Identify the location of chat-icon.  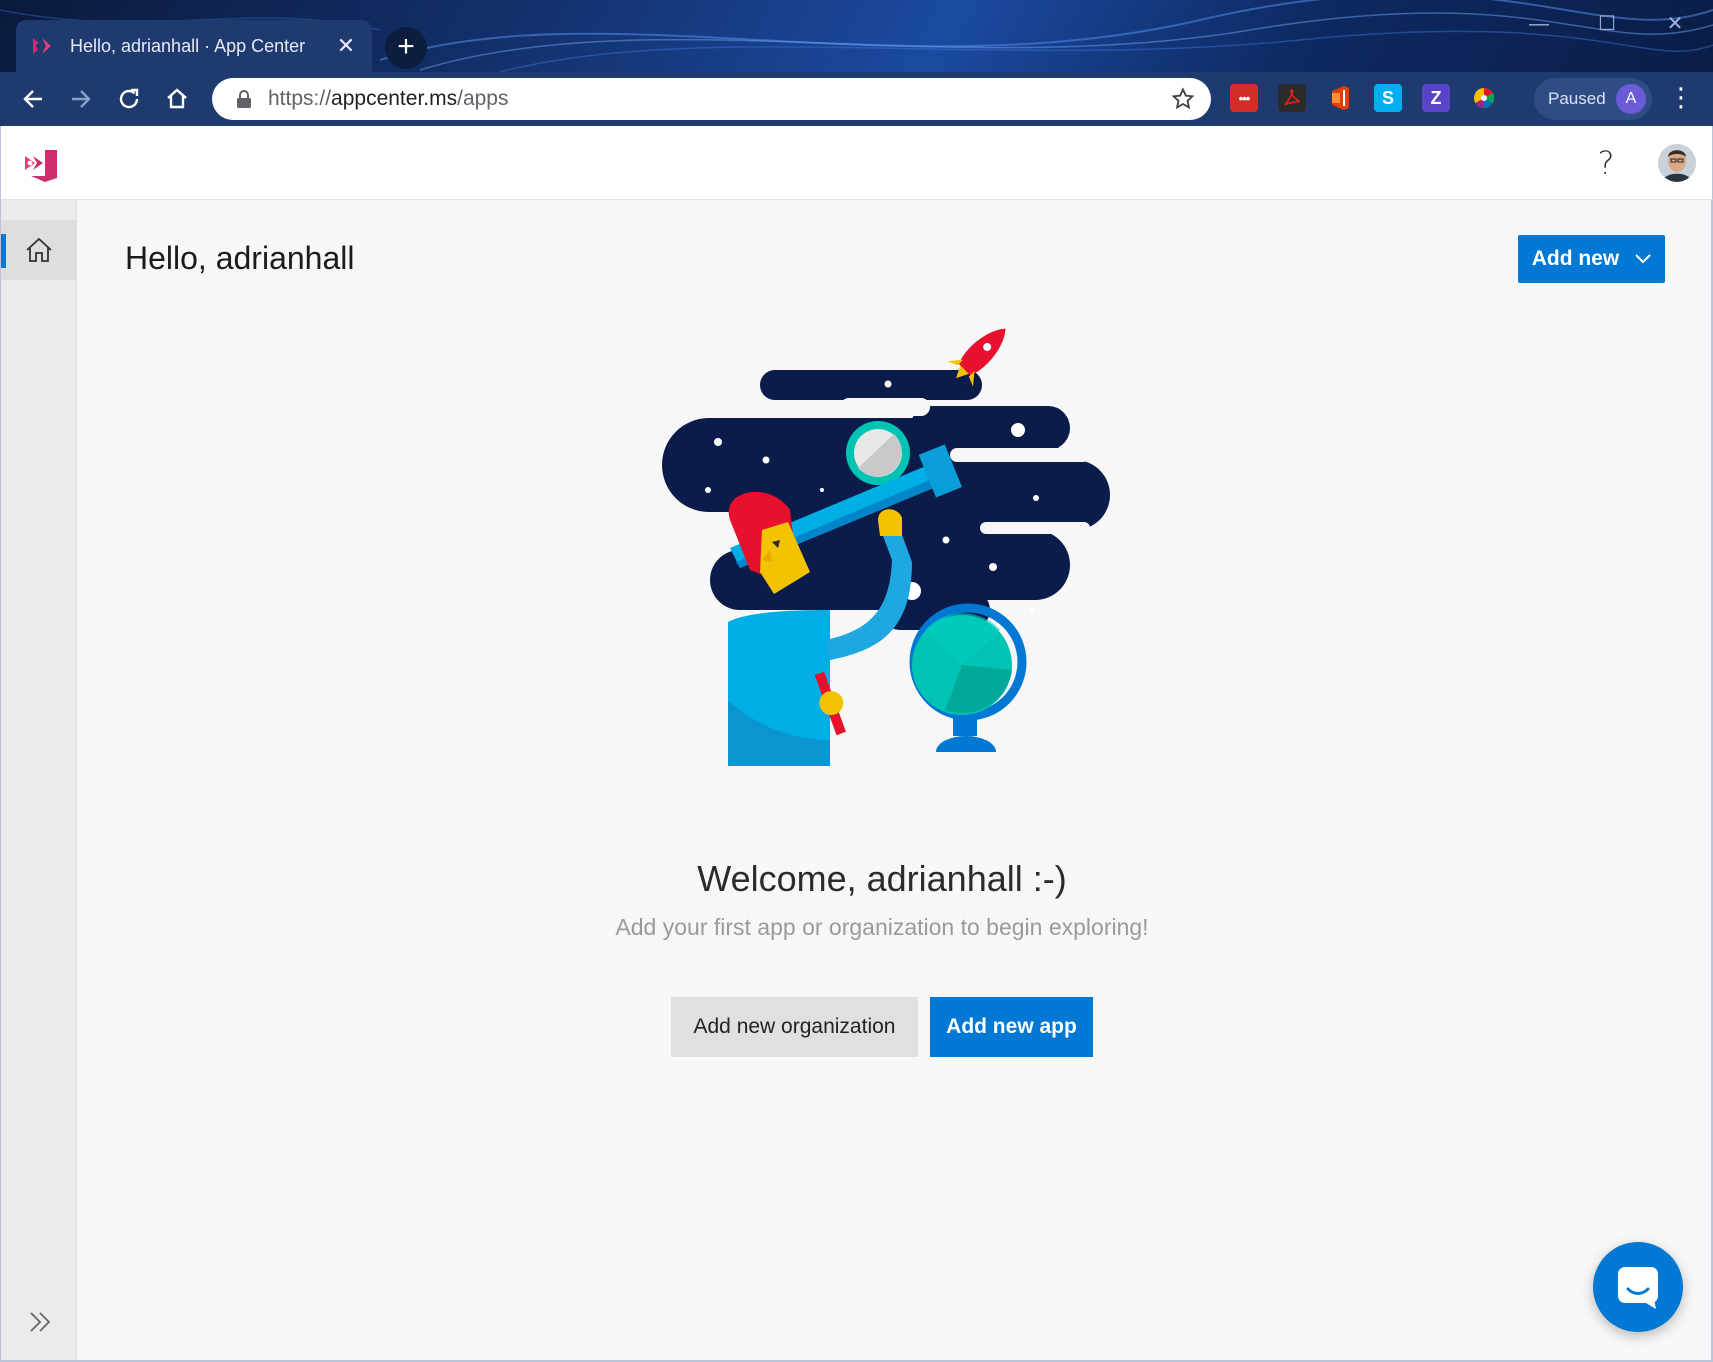
(1638, 1288).